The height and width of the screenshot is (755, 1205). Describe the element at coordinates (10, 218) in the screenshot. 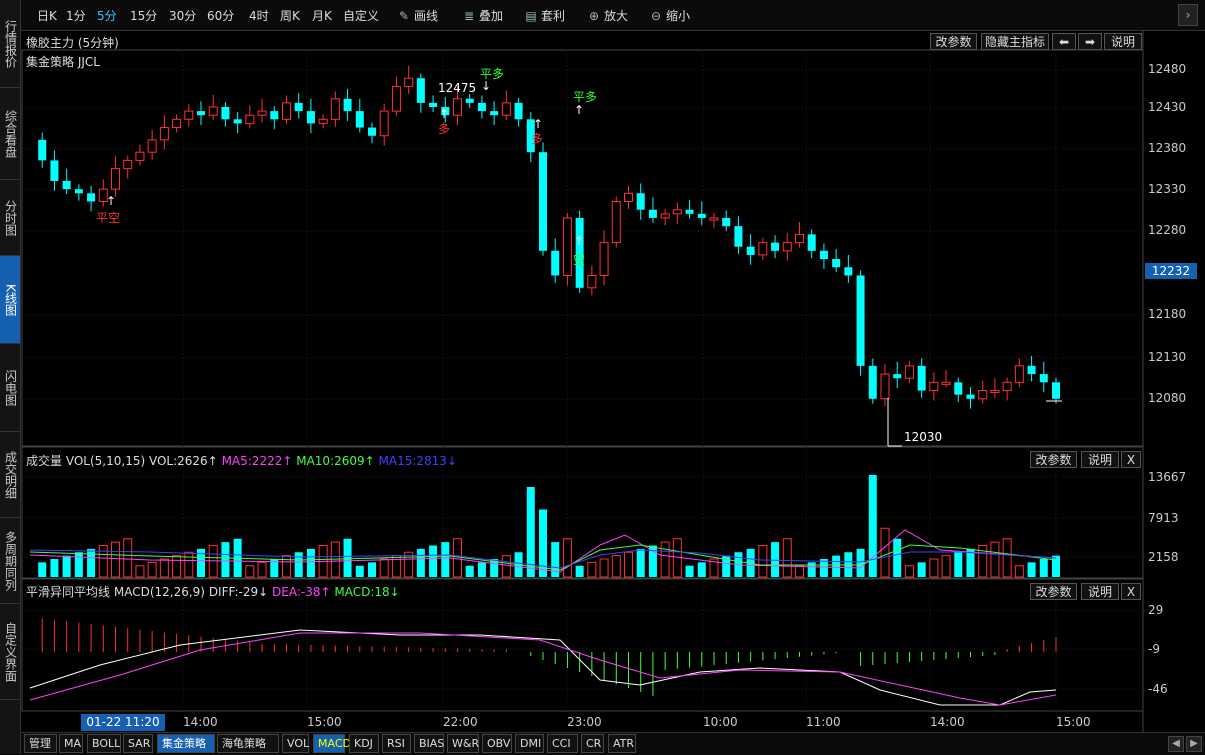

I see `sidebar-item-2: 分时图` at that location.